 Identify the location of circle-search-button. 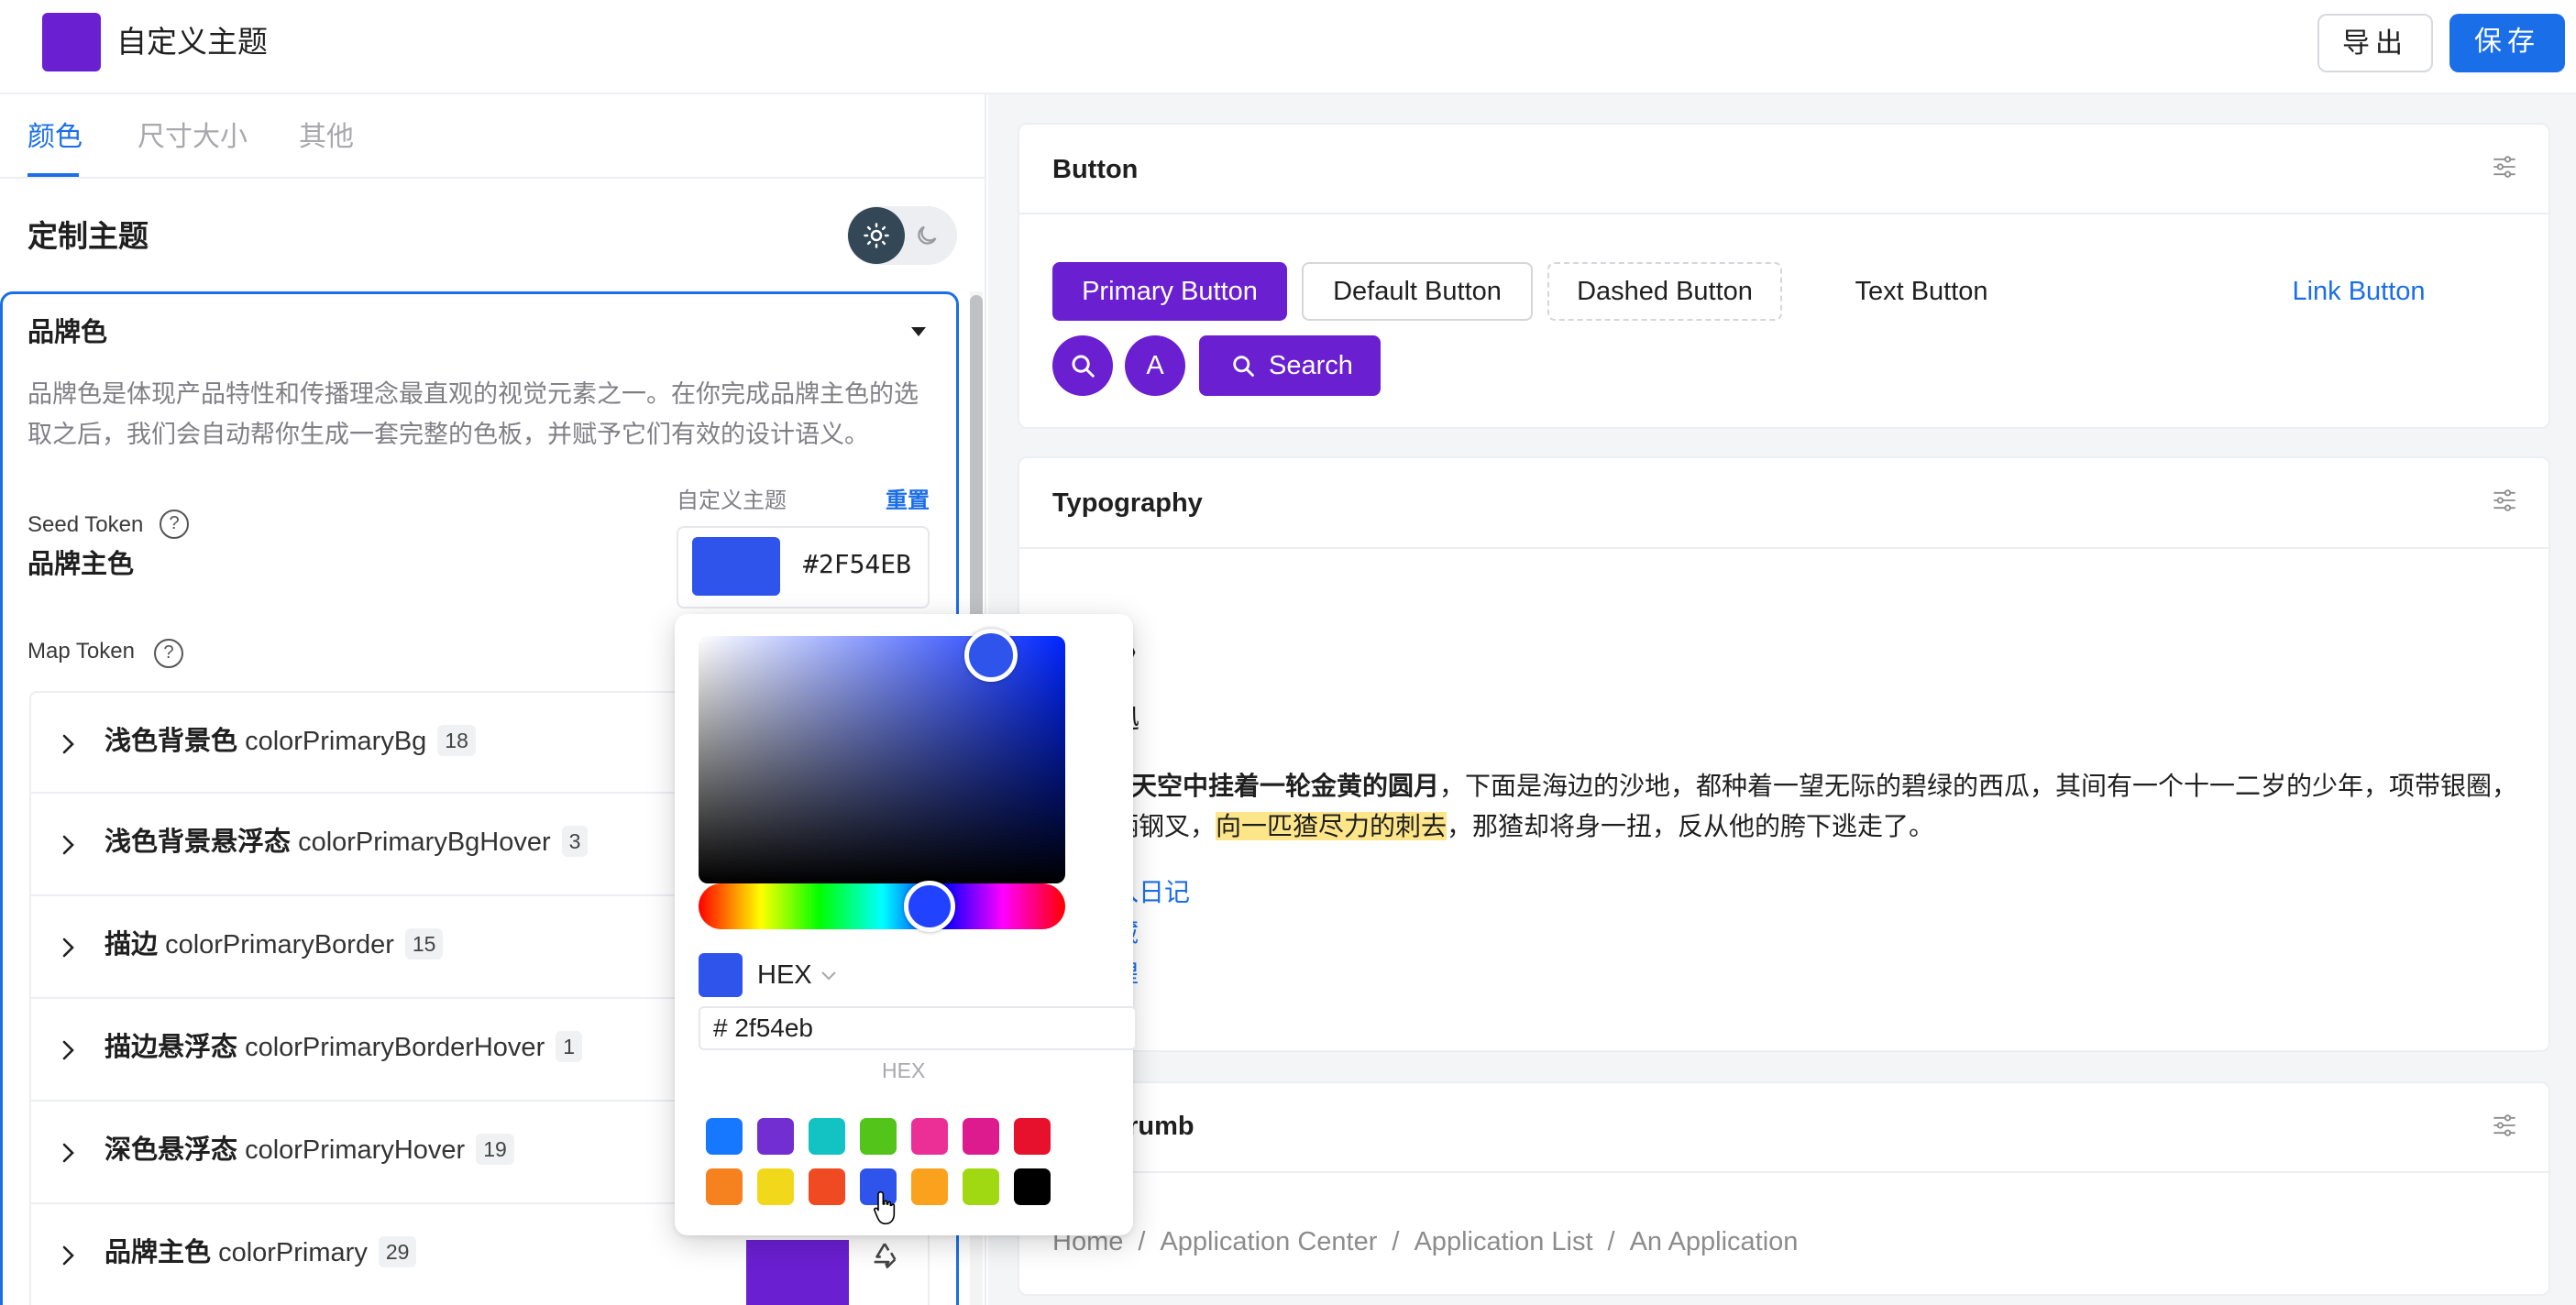
(1082, 365).